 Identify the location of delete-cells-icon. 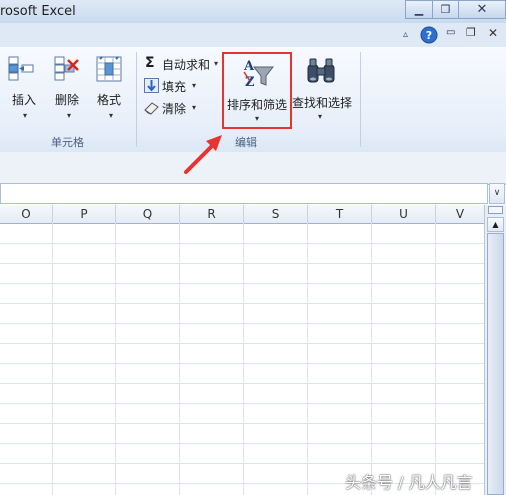
(66, 68).